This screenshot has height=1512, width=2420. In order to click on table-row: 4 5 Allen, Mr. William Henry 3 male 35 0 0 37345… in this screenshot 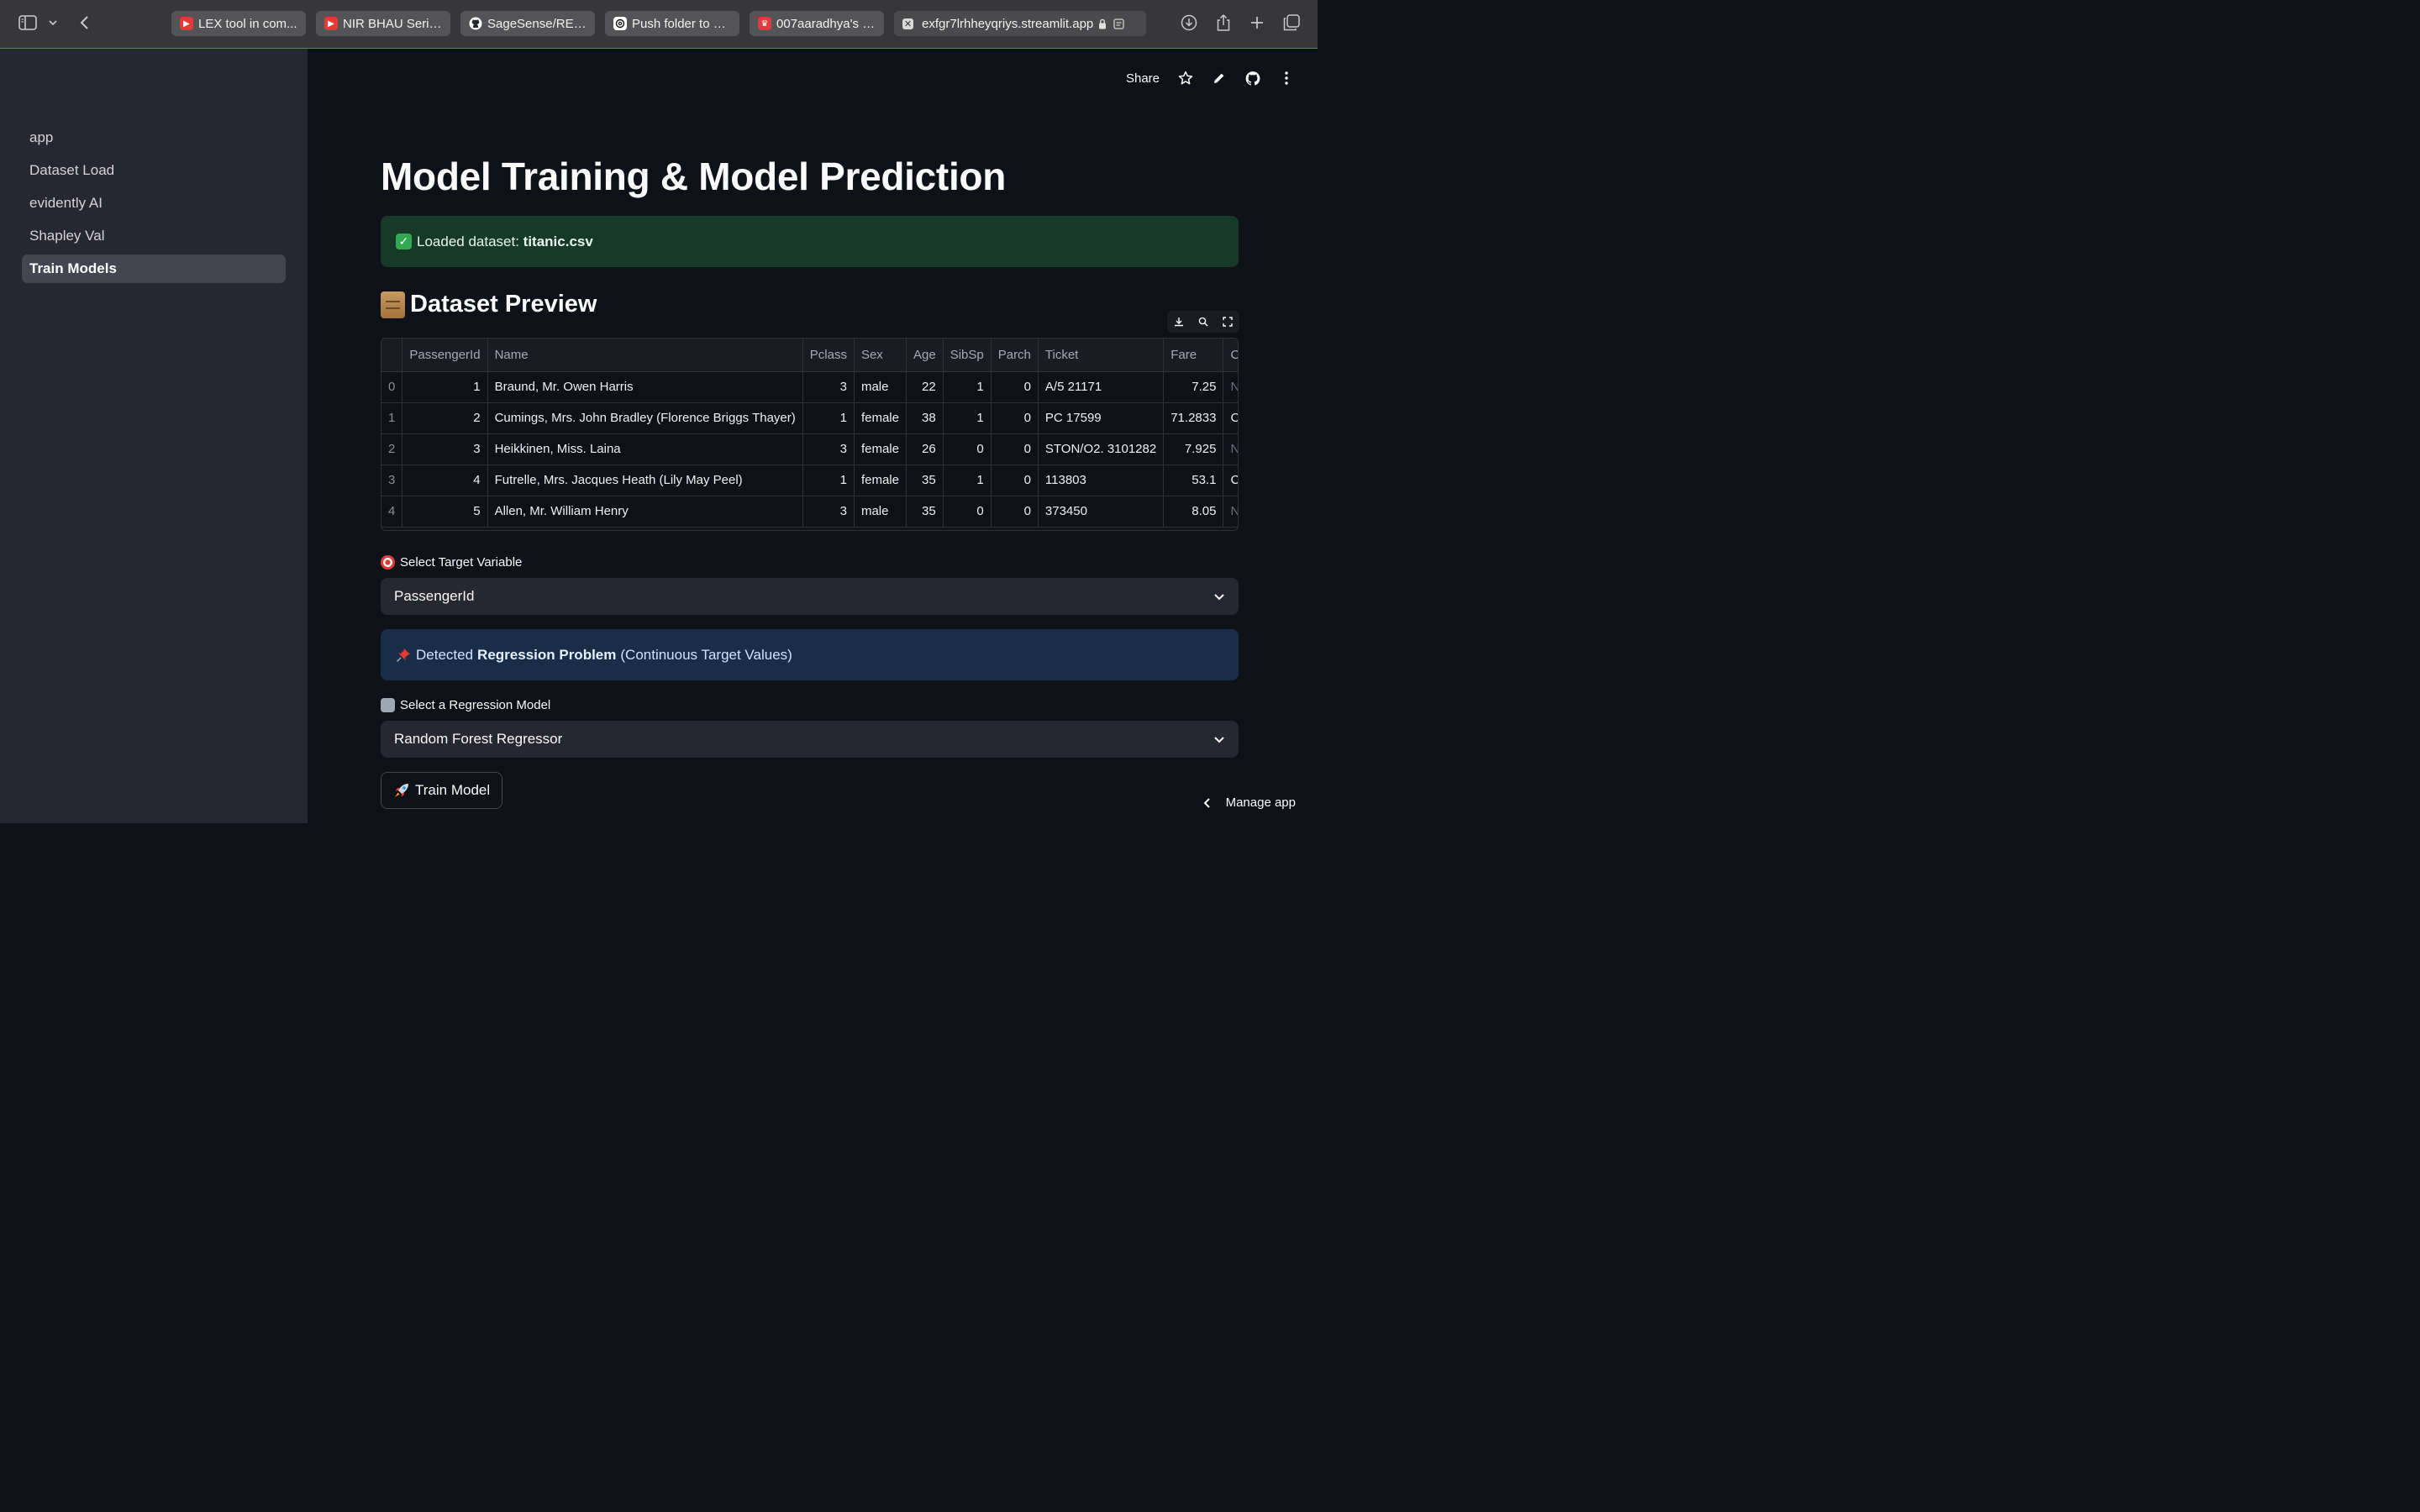, I will do `click(810, 512)`.